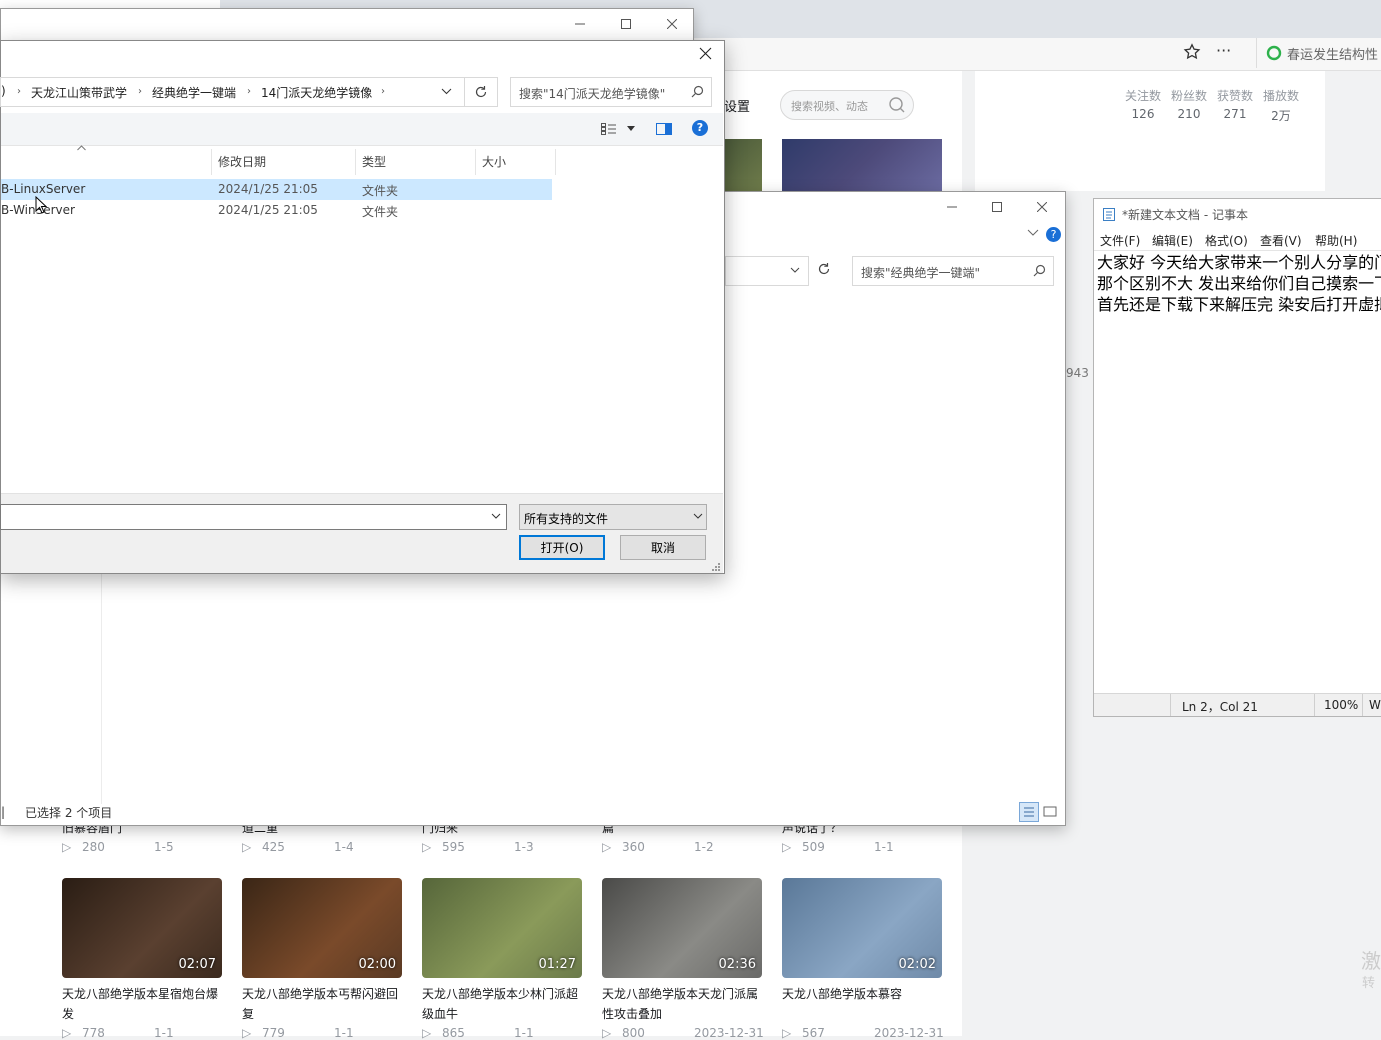 This screenshot has width=1381, height=1040. Describe the element at coordinates (1109, 214) in the screenshot. I see `notepad-icon` at that location.